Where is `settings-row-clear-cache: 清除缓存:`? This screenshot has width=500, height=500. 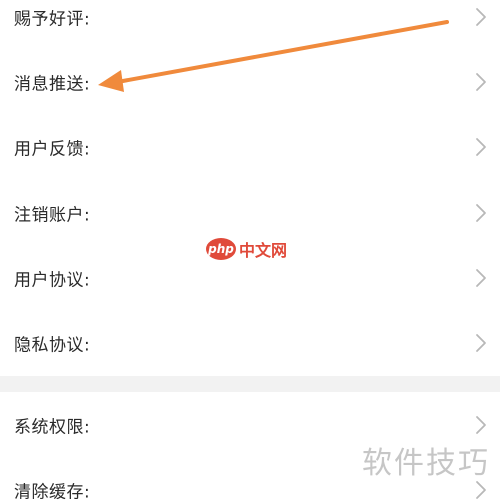
settings-row-clear-cache: 清除缓存: is located at coordinates (250, 478).